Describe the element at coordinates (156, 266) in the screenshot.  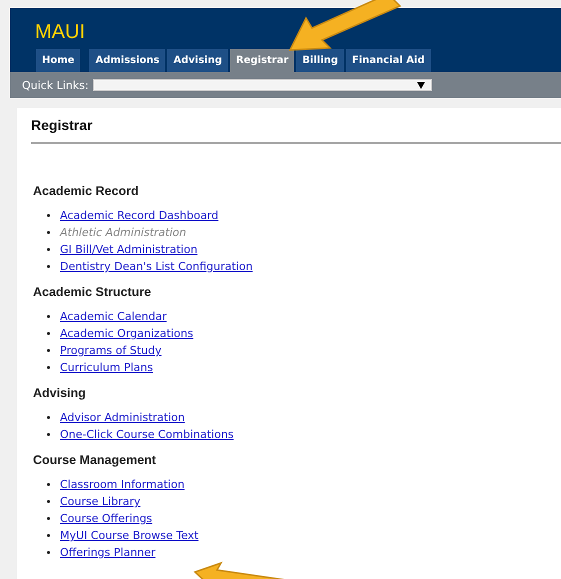
I see `link: Dentistry Dean's List Configuration` at that location.